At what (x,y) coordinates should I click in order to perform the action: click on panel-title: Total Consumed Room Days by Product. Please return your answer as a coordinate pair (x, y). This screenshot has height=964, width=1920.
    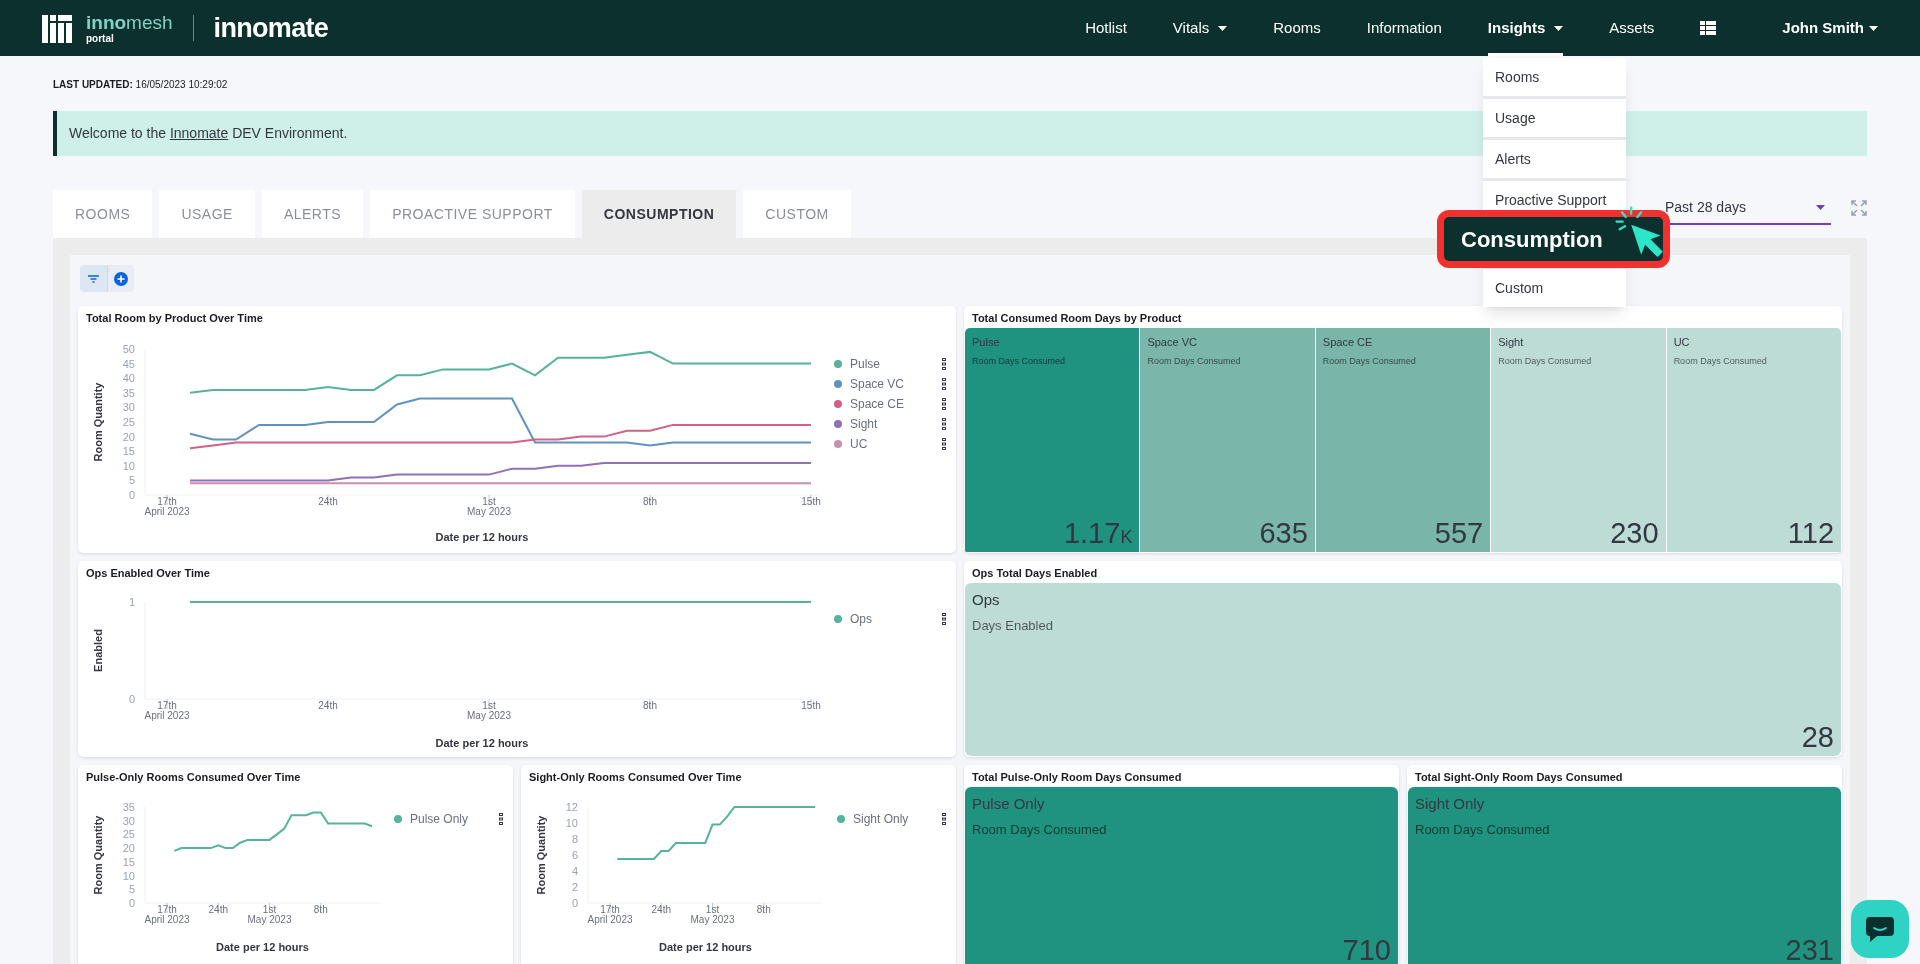
    Looking at the image, I should click on (1077, 318).